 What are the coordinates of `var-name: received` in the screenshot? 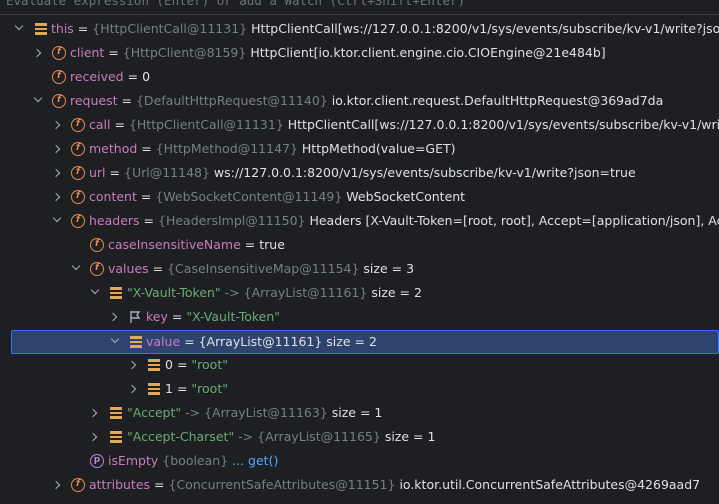 It's located at (97, 76).